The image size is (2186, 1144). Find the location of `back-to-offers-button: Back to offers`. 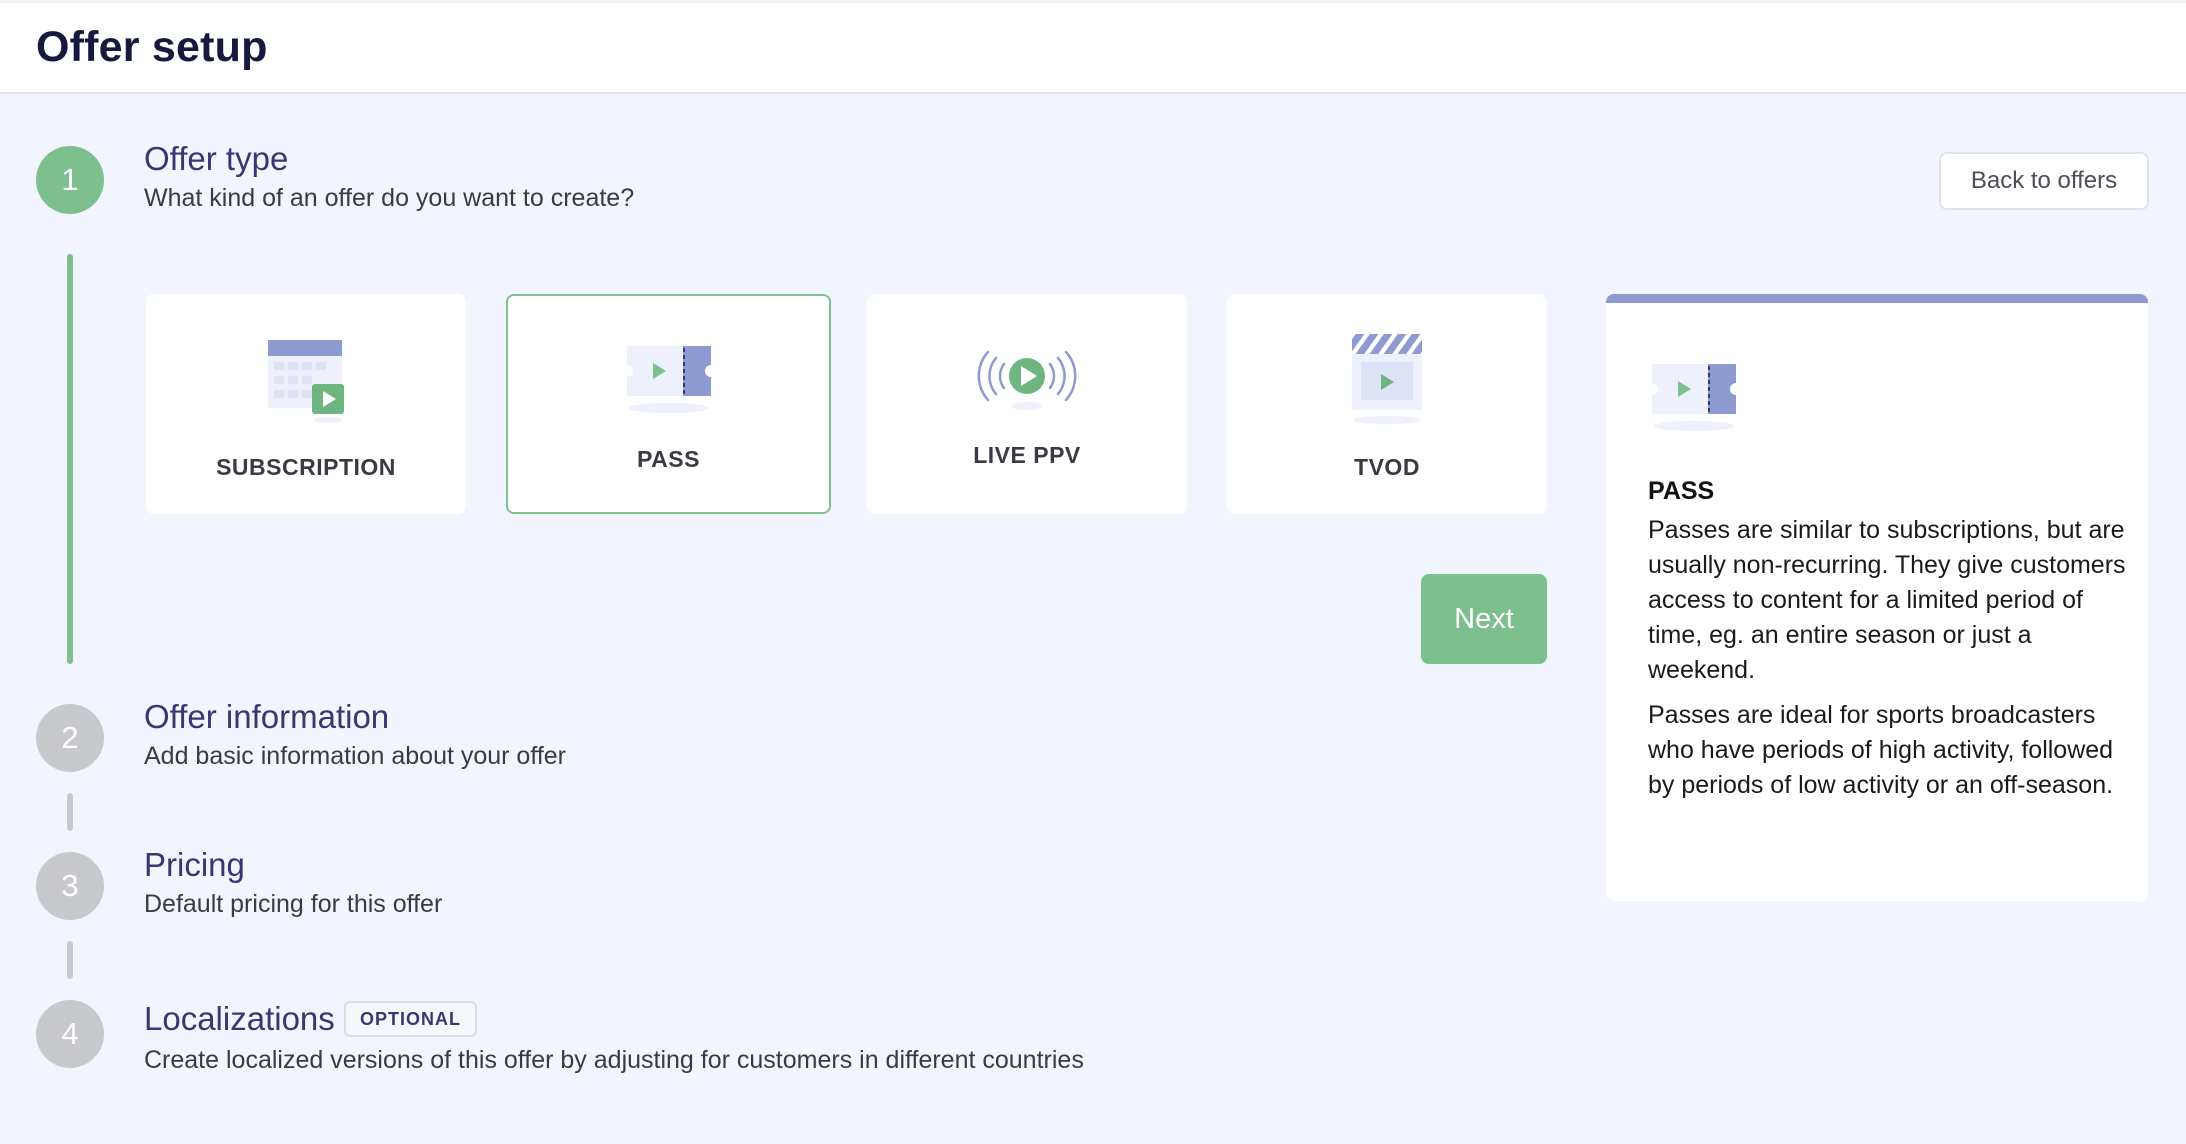

back-to-offers-button: Back to offers is located at coordinates (2044, 181).